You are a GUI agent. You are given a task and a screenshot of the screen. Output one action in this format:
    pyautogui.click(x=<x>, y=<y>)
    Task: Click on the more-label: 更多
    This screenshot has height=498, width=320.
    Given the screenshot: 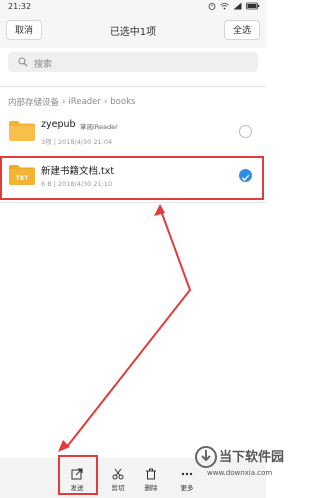 What is the action you would take?
    pyautogui.click(x=187, y=488)
    